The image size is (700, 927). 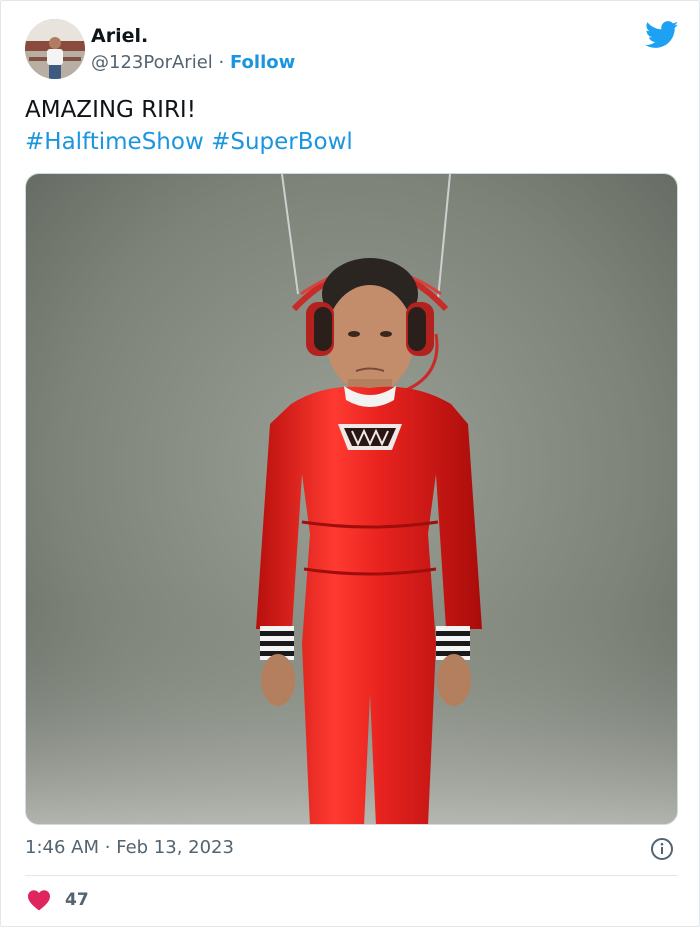 I want to click on hashtag-halftimeshow: #HalftimeShow, so click(x=114, y=142).